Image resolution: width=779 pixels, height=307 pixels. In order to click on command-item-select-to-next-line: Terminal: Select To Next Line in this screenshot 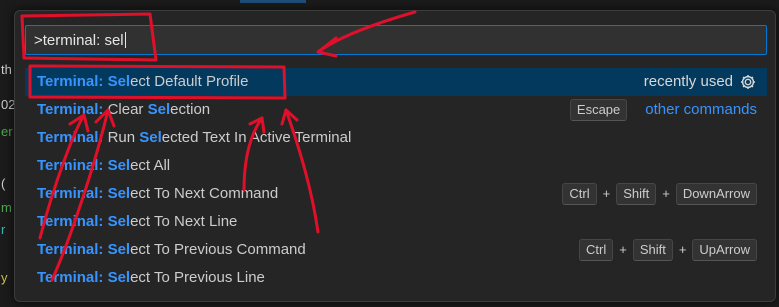, I will do `click(396, 222)`.